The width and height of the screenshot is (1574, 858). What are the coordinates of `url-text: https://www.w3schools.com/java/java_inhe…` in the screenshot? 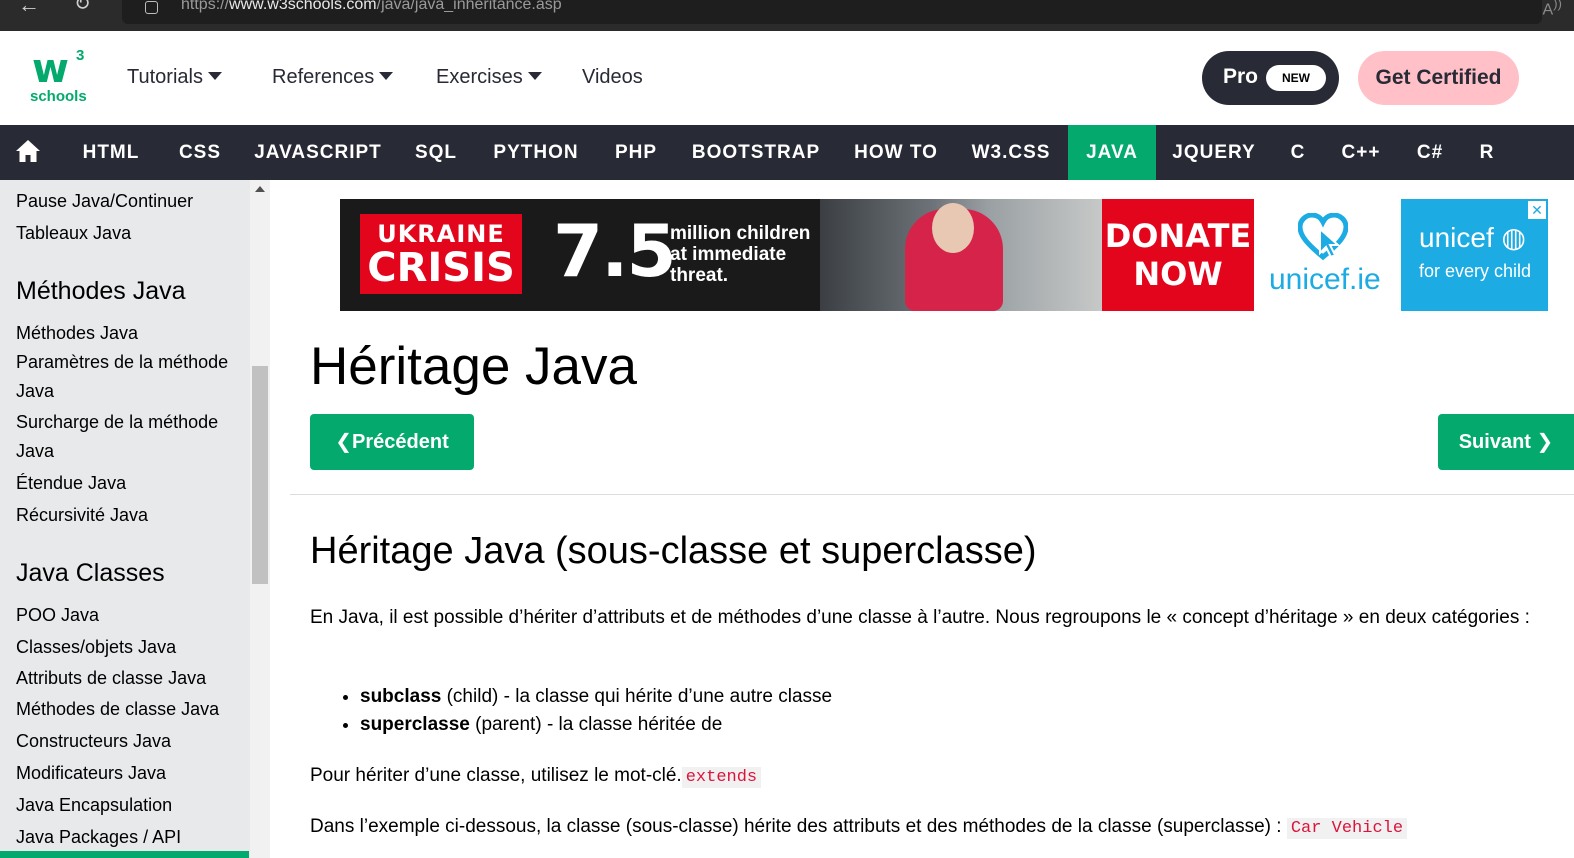 It's located at (371, 7).